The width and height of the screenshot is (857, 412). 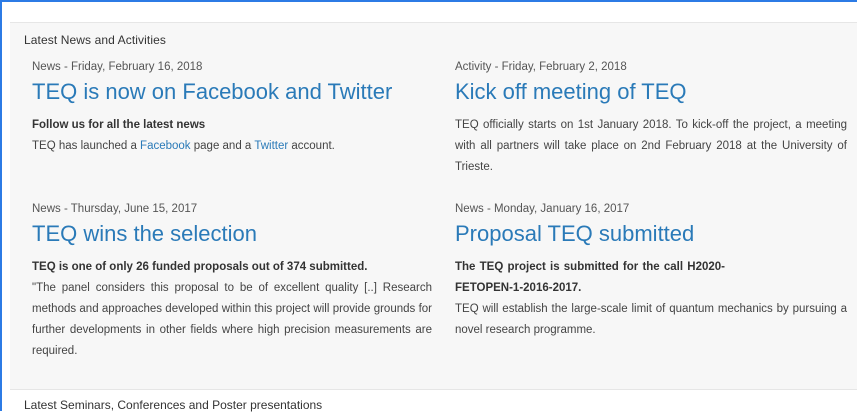 What do you see at coordinates (115, 209) in the screenshot?
I see `news-item-meta: News - Thursday, June 15, 2017` at bounding box center [115, 209].